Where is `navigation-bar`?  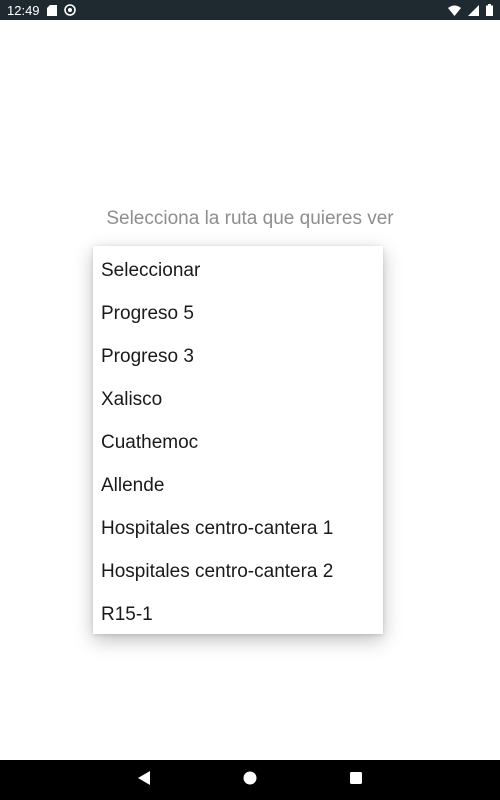
navigation-bar is located at coordinates (250, 780).